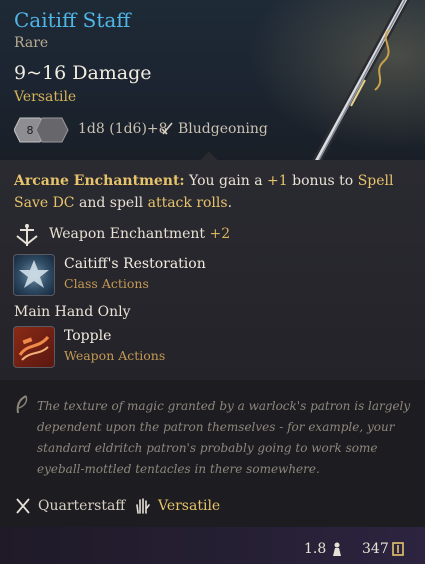 The height and width of the screenshot is (564, 425). Describe the element at coordinates (143, 506) in the screenshot. I see `hand-icon` at that location.